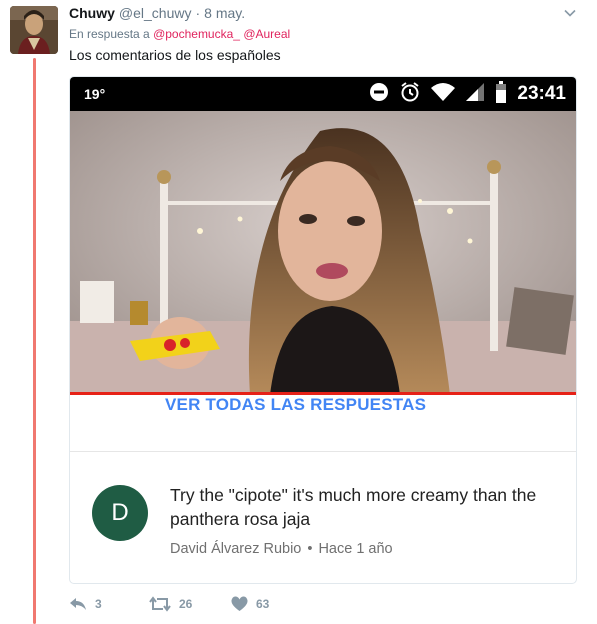 This screenshot has height=624, width=597. What do you see at coordinates (295, 405) in the screenshot?
I see `view-all-replies-link: VER TODAS LAS RESPUESTAS` at bounding box center [295, 405].